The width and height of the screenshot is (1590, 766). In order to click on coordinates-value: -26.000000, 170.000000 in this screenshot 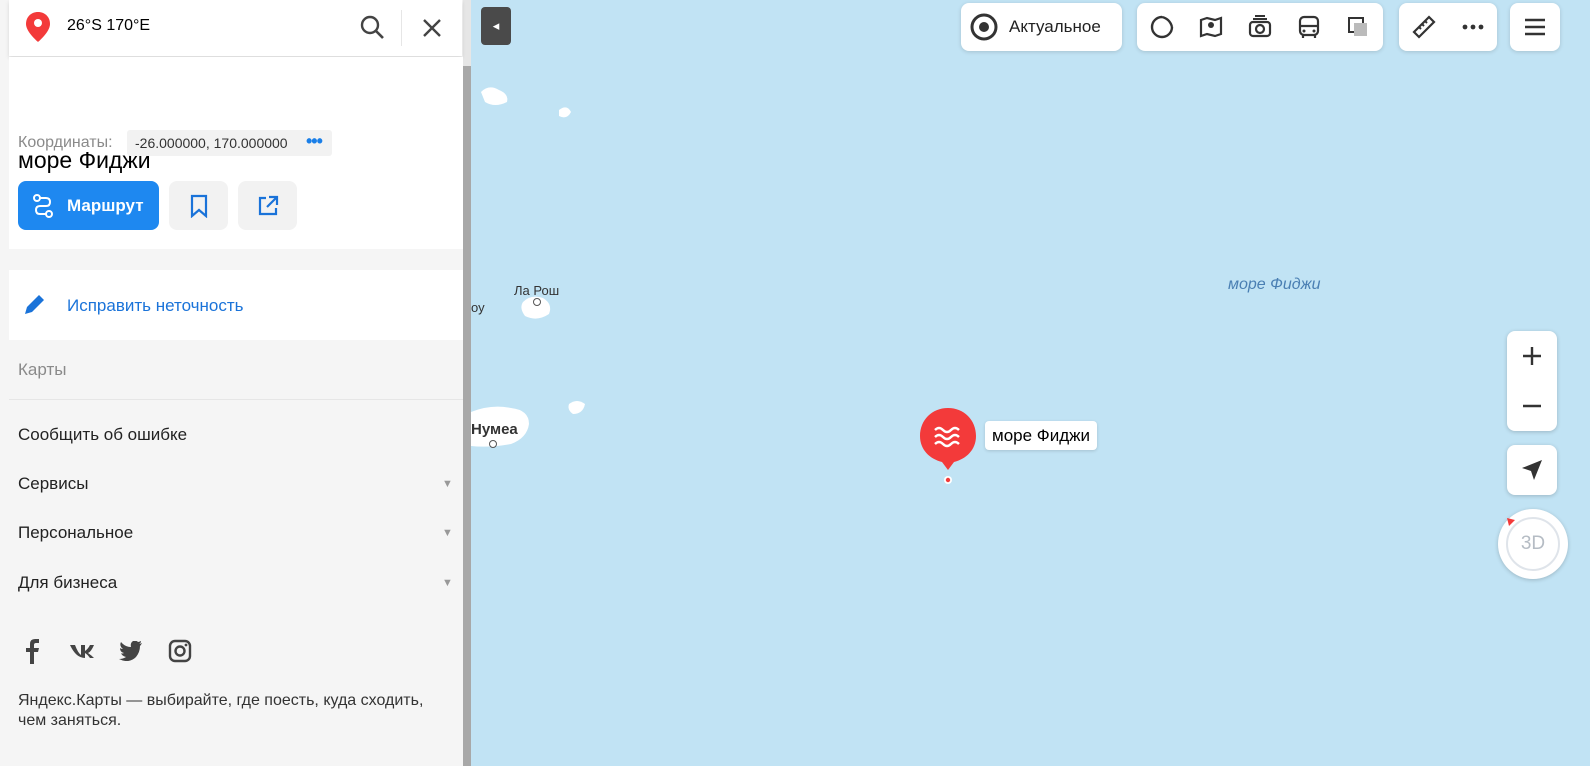, I will do `click(211, 143)`.